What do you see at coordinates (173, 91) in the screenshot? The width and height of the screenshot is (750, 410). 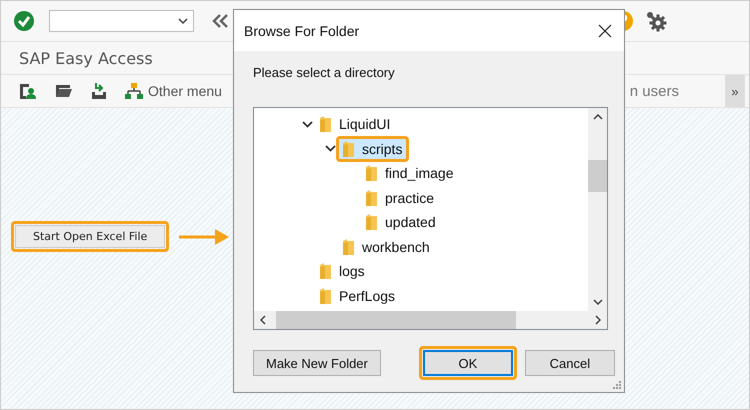 I see `other-menu-button: Other menu` at bounding box center [173, 91].